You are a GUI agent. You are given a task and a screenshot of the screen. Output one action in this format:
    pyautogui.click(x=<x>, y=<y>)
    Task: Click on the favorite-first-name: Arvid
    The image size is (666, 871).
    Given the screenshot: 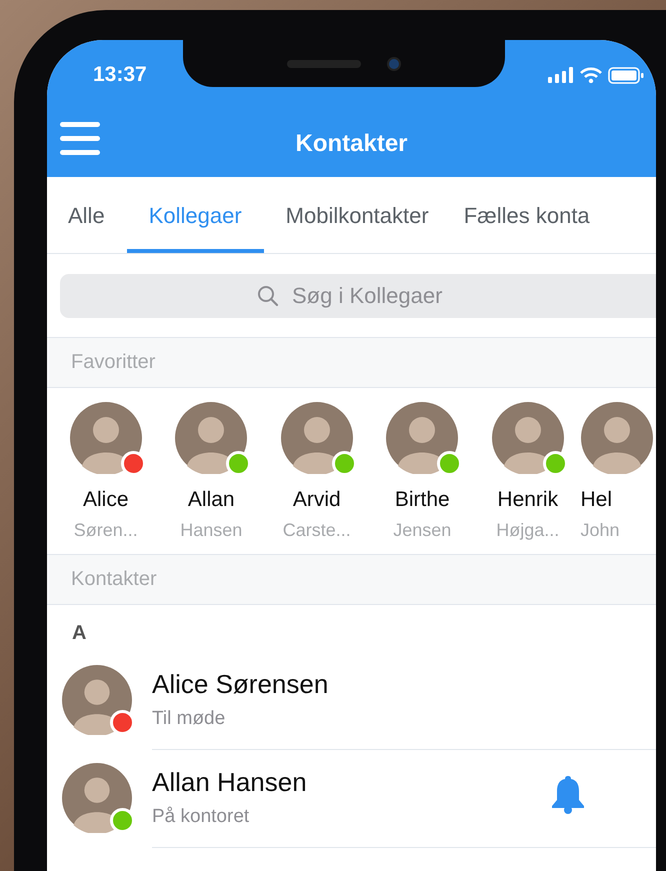 What is the action you would take?
    pyautogui.click(x=316, y=500)
    